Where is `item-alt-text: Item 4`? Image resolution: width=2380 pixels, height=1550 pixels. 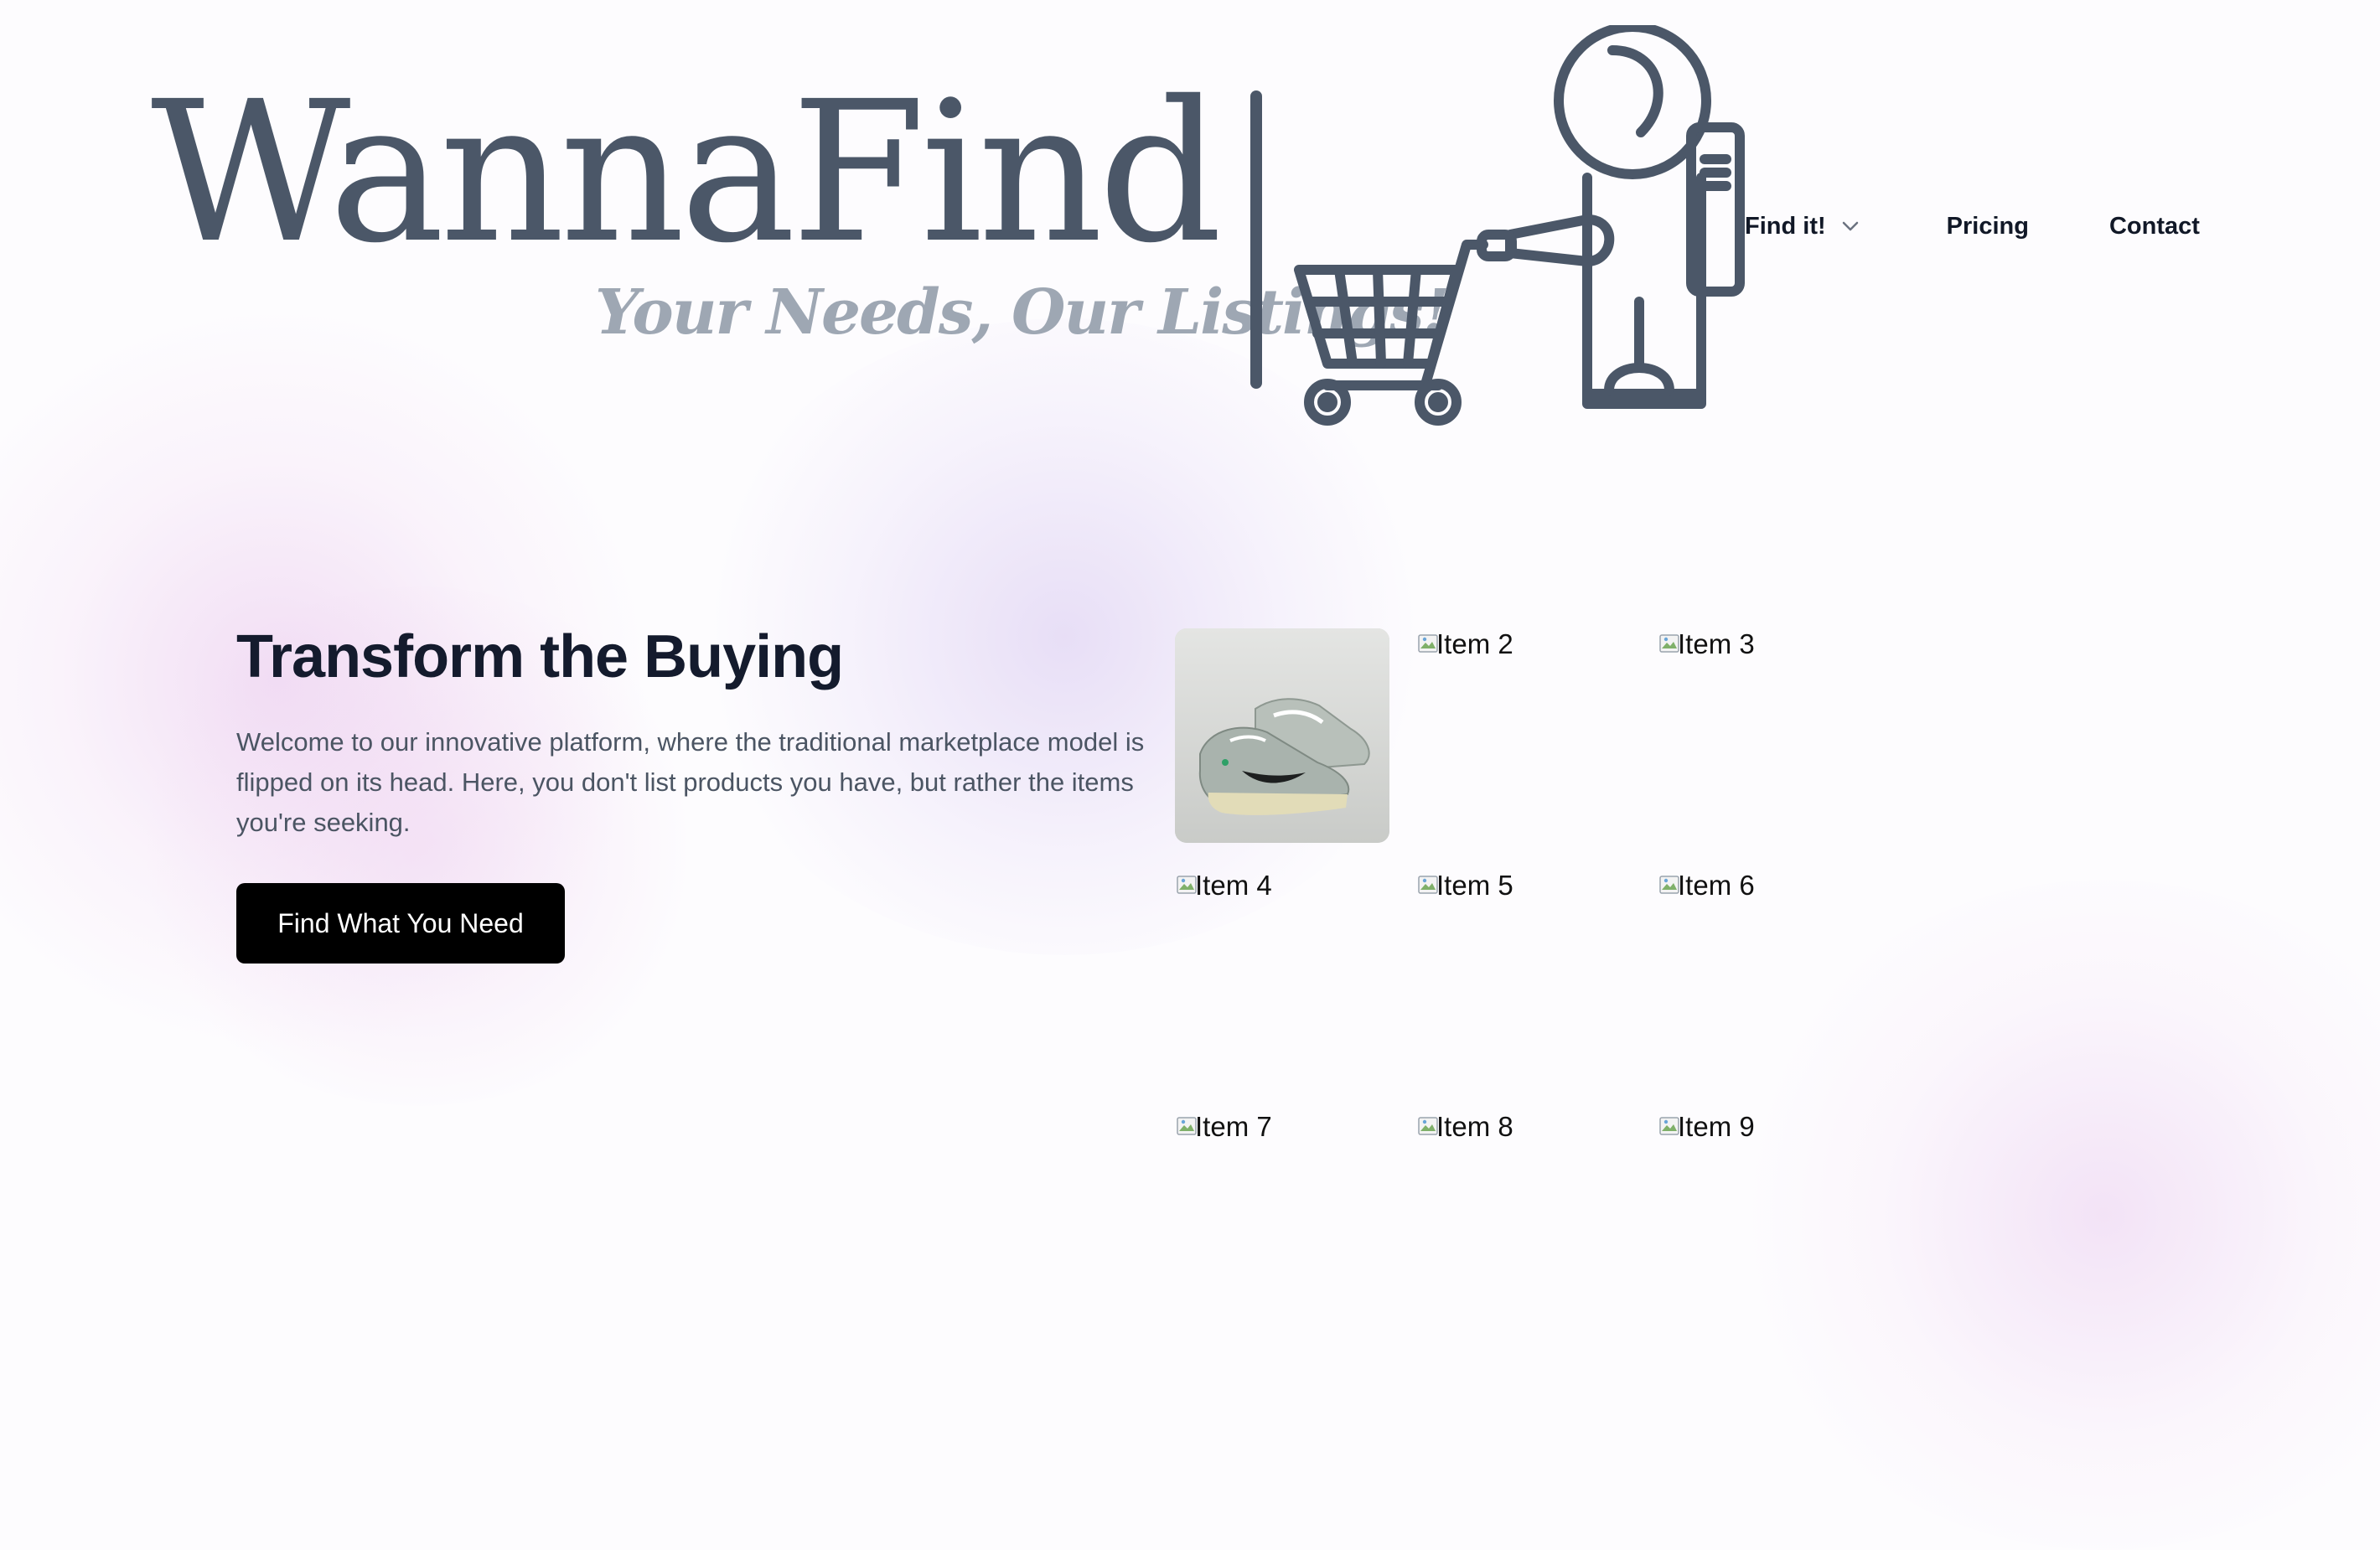 item-alt-text: Item 4 is located at coordinates (1233, 886).